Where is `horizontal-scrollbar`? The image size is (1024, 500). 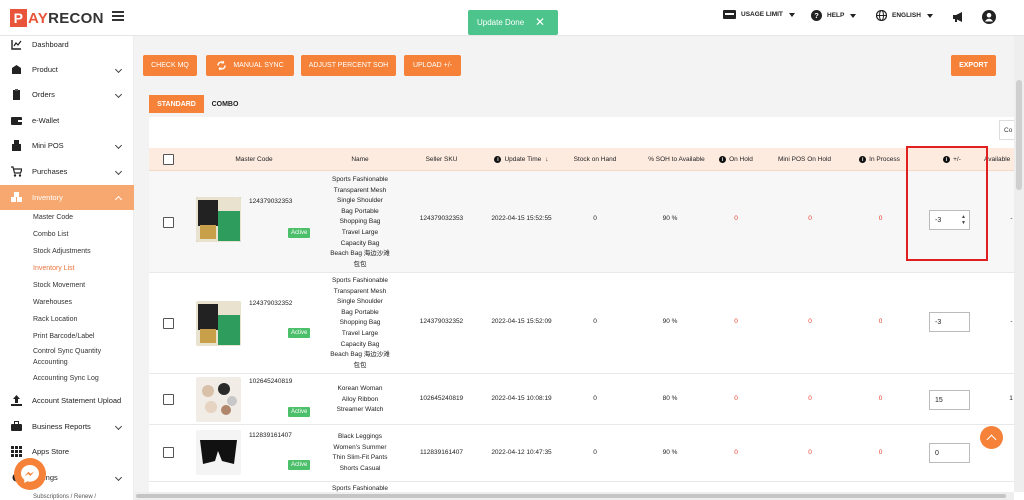
horizontal-scrollbar is located at coordinates (574, 496).